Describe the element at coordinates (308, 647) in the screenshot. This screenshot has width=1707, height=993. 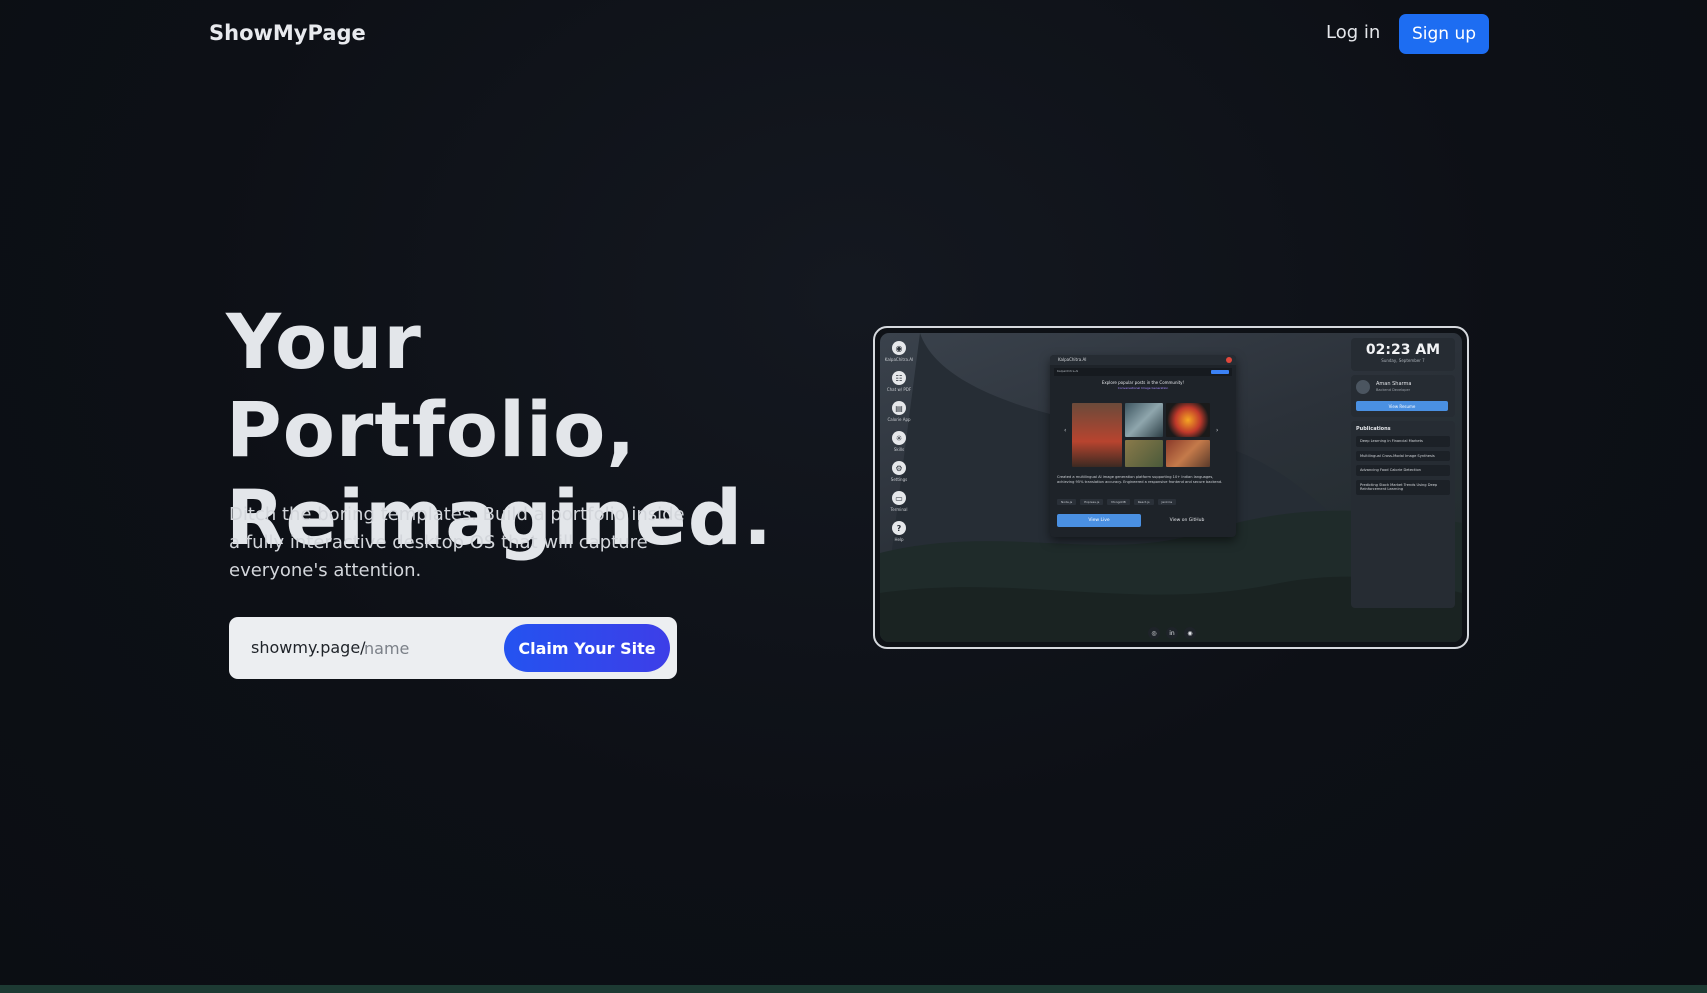
I see `url-prefix: showmy.page/` at that location.